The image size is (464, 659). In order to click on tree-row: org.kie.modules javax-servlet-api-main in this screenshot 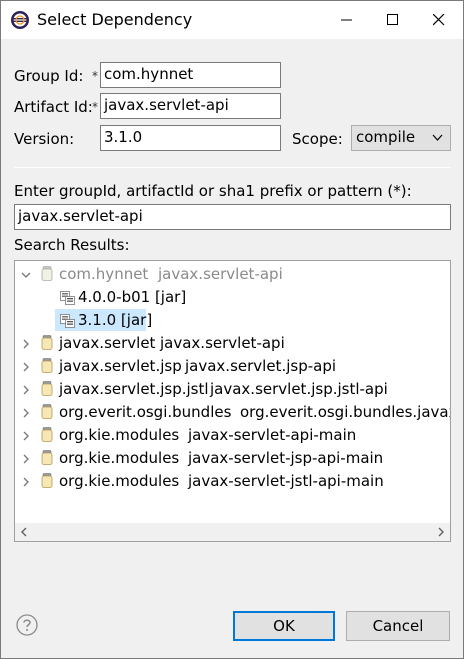, I will do `click(232, 435)`.